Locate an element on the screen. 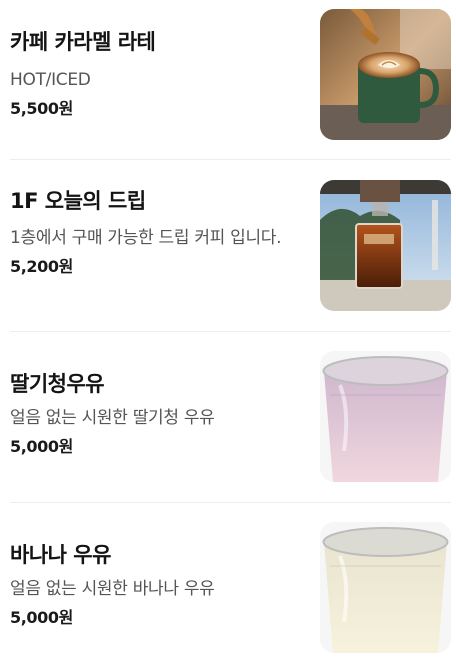 The width and height of the screenshot is (456, 672). strawberry-milk-photo is located at coordinates (385, 416).